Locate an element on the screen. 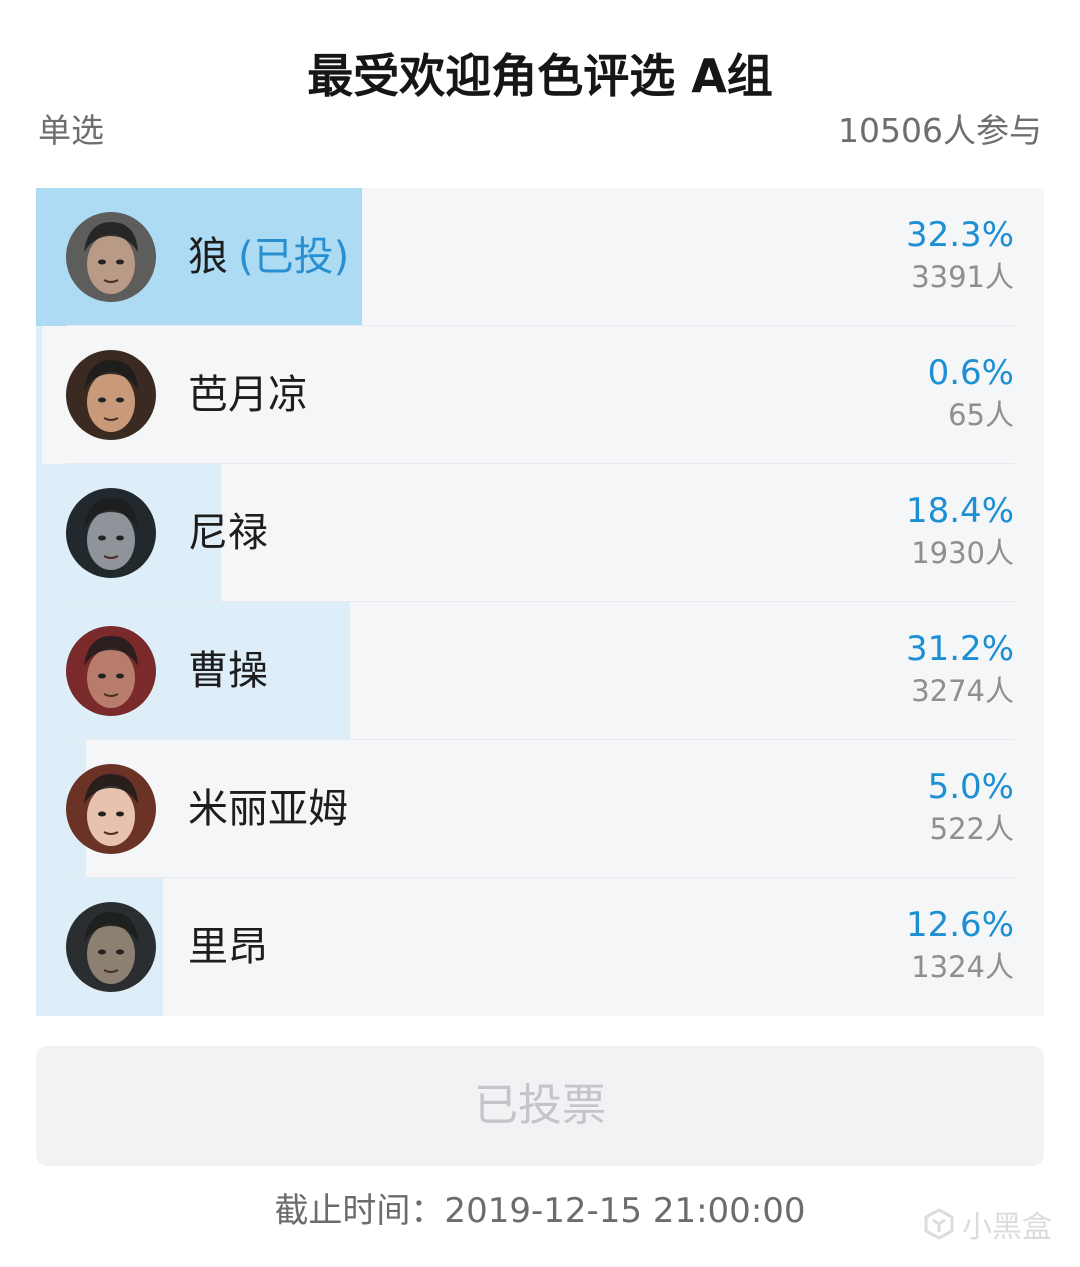  voted-tag: (已投) is located at coordinates (294, 257).